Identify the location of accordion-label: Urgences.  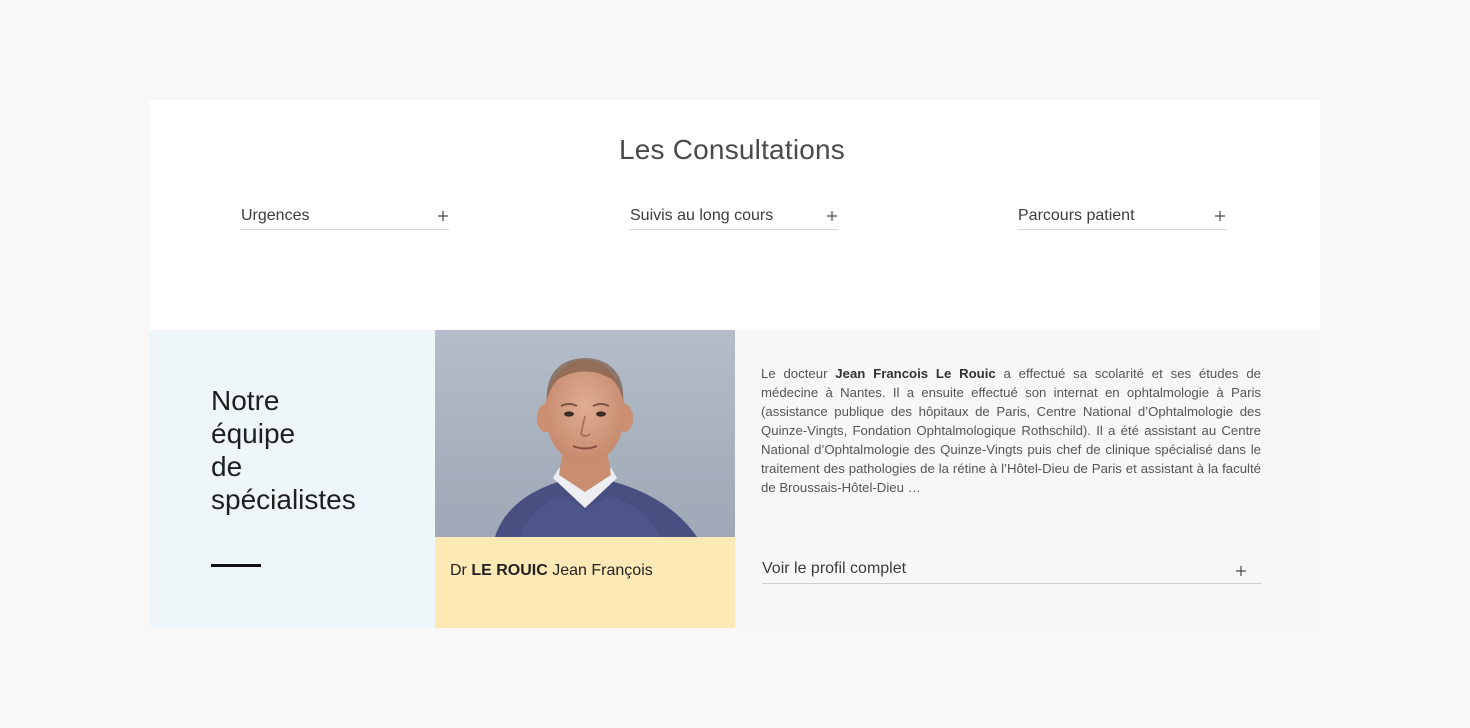
(275, 215).